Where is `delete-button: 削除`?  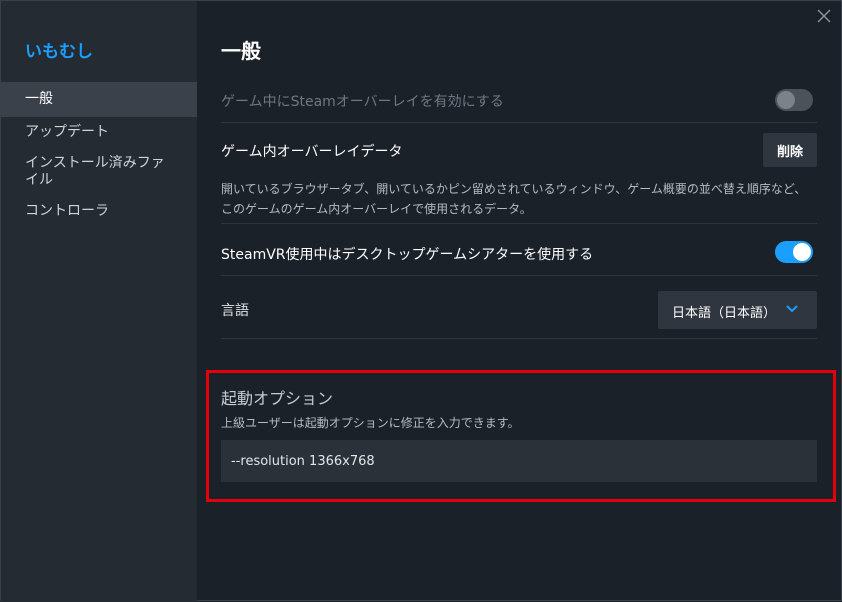 delete-button: 削除 is located at coordinates (790, 150).